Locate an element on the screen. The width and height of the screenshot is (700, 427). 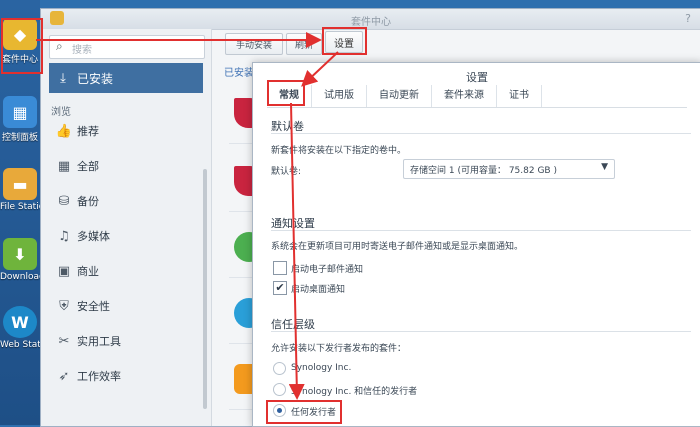
desktop-icon-web-station: W Web Station is located at coordinates (27, 328).